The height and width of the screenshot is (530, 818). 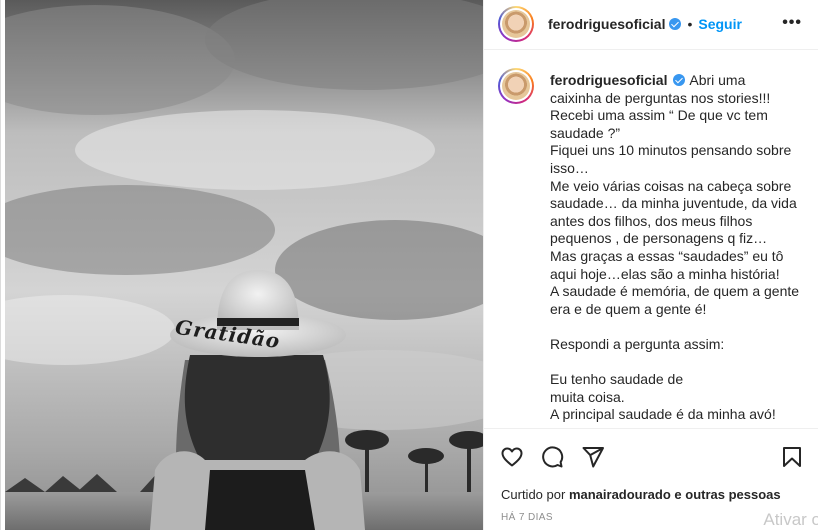 I want to click on bookmark-icon, so click(x=792, y=457).